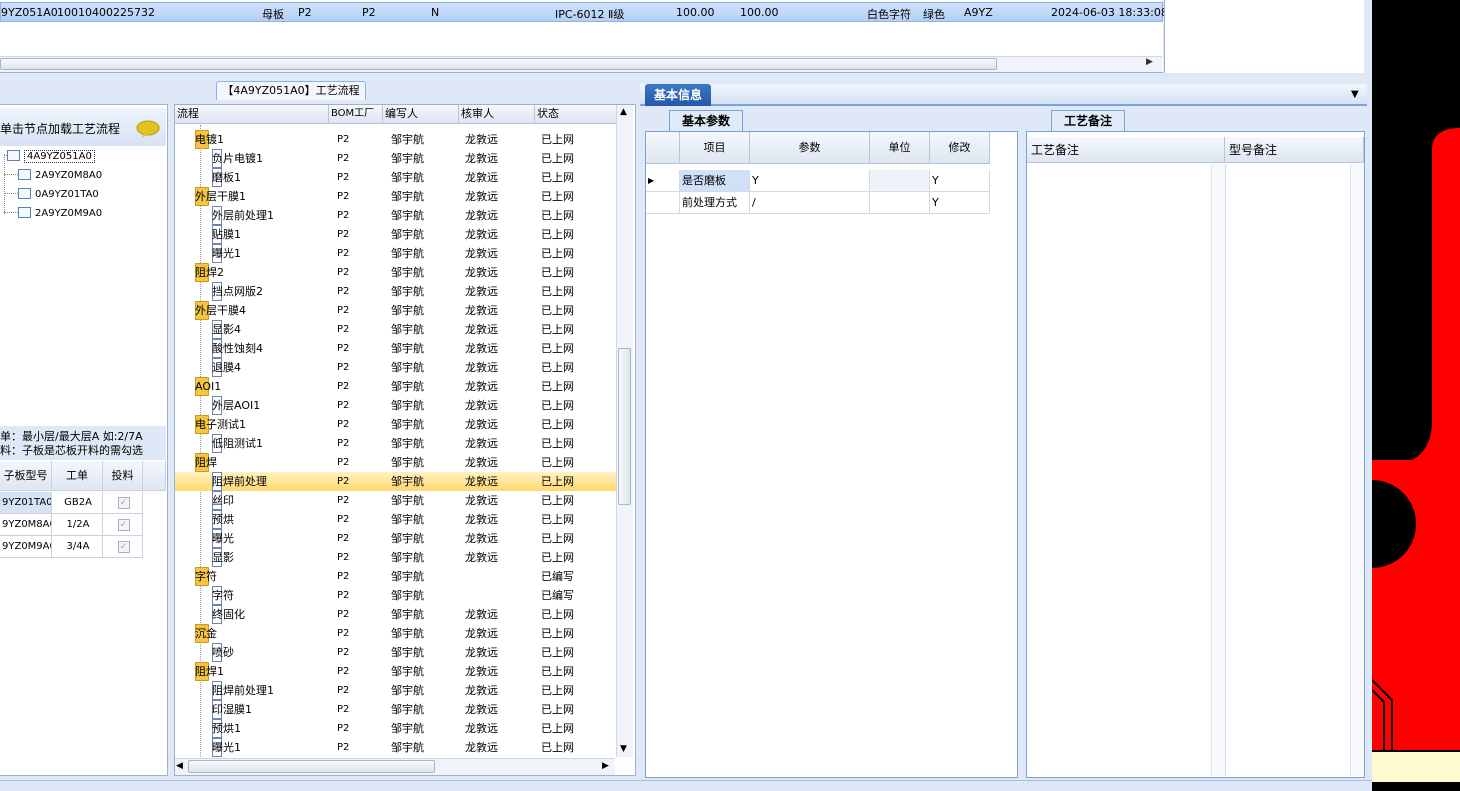 The image size is (1460, 791). What do you see at coordinates (715, 203) in the screenshot?
I see `param-item: 前处理方式` at bounding box center [715, 203].